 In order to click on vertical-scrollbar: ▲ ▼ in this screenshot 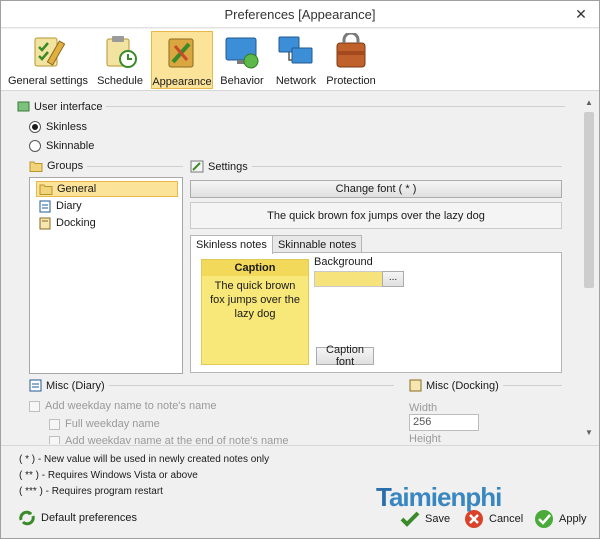, I will do `click(589, 268)`.